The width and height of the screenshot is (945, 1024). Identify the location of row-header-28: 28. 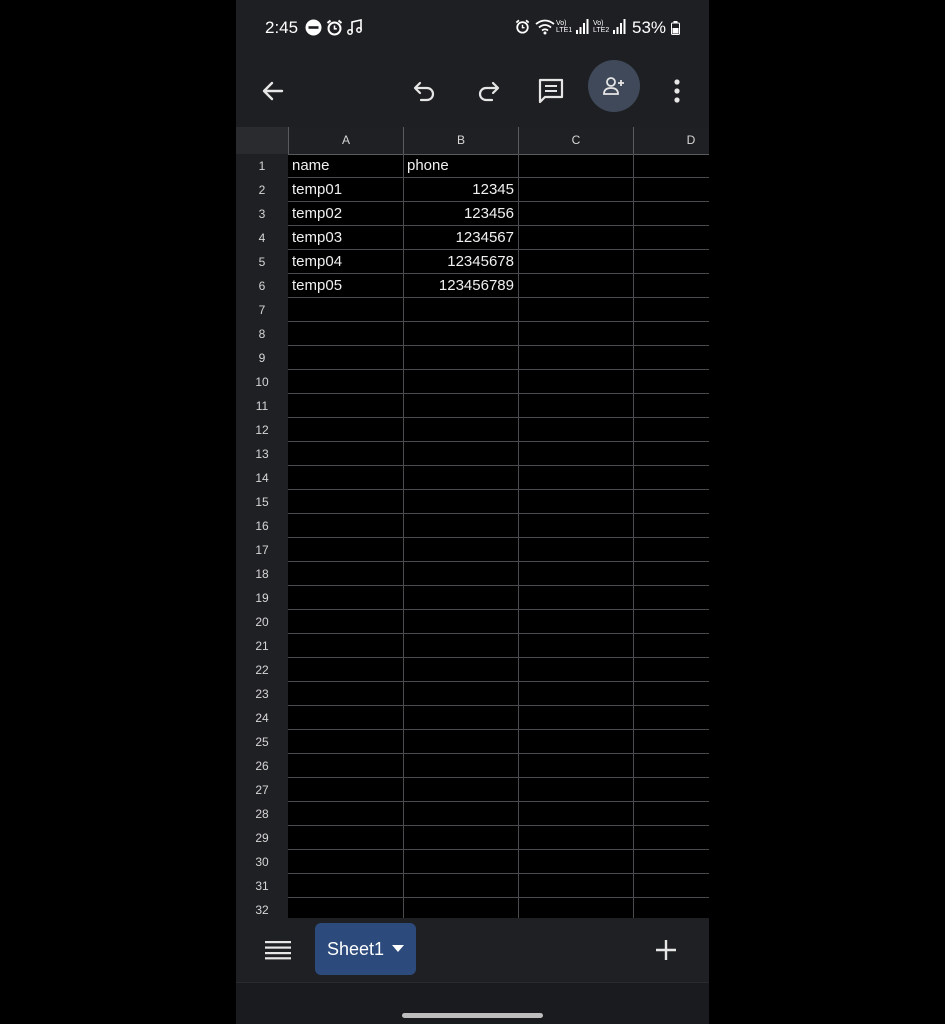
(262, 814).